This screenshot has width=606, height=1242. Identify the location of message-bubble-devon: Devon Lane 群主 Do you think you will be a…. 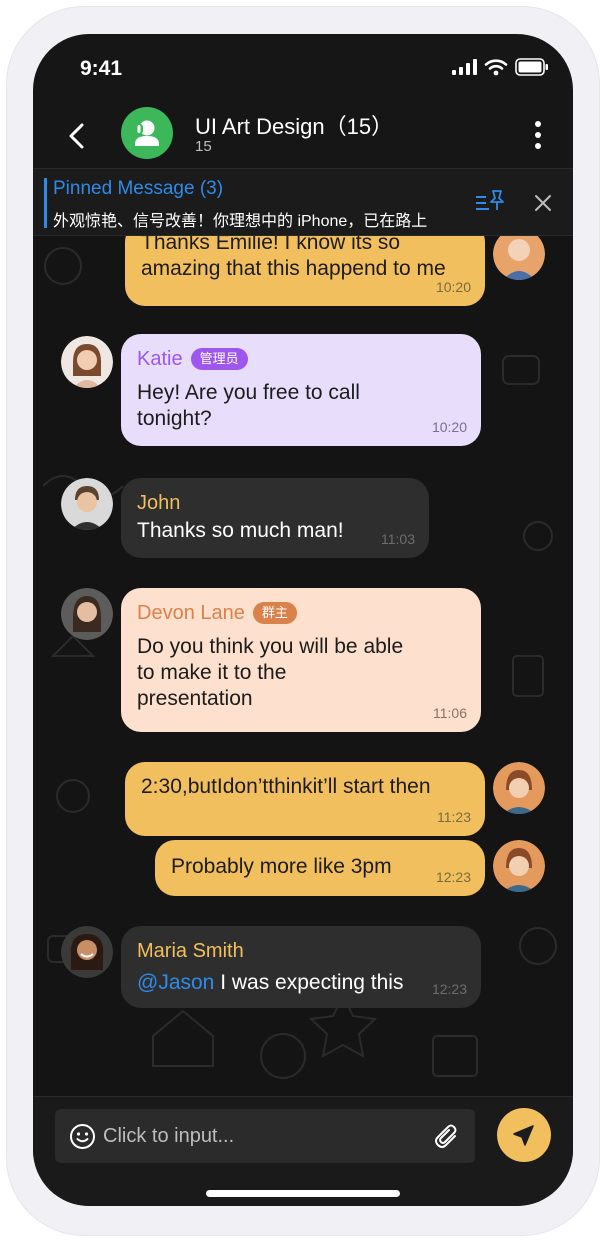
(301, 660).